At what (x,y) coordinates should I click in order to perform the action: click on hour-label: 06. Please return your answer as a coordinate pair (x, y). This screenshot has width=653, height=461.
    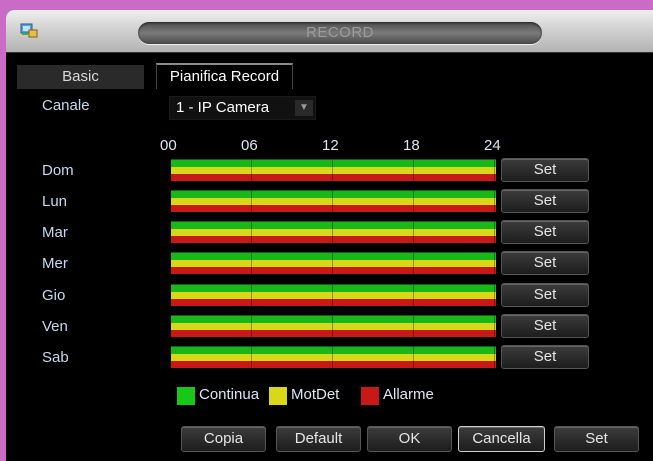
    Looking at the image, I should click on (249, 145).